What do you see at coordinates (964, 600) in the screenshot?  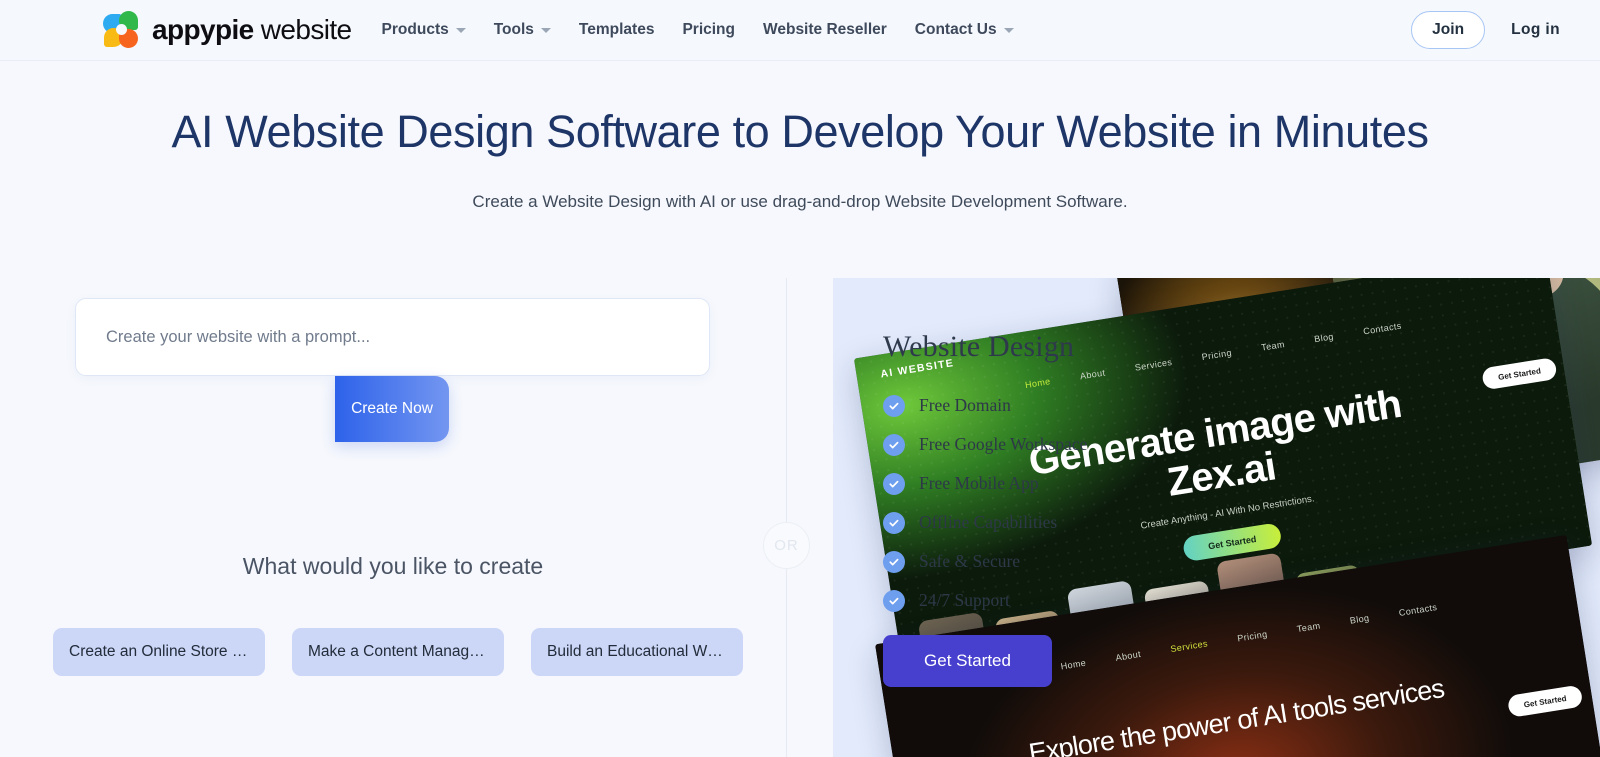 I see `feature-label: 24/7 Support` at bounding box center [964, 600].